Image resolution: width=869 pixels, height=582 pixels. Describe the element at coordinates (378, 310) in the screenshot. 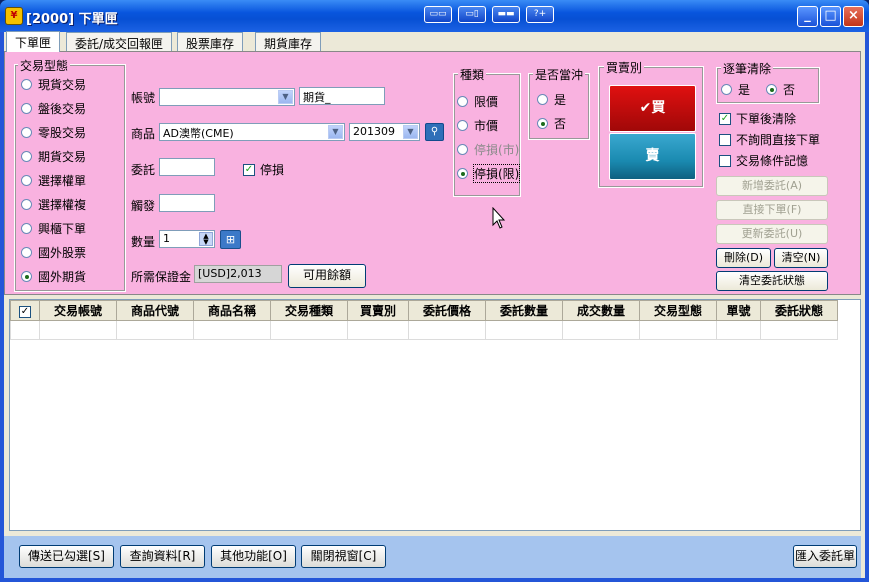

I see `column-header: 買賣別` at that location.